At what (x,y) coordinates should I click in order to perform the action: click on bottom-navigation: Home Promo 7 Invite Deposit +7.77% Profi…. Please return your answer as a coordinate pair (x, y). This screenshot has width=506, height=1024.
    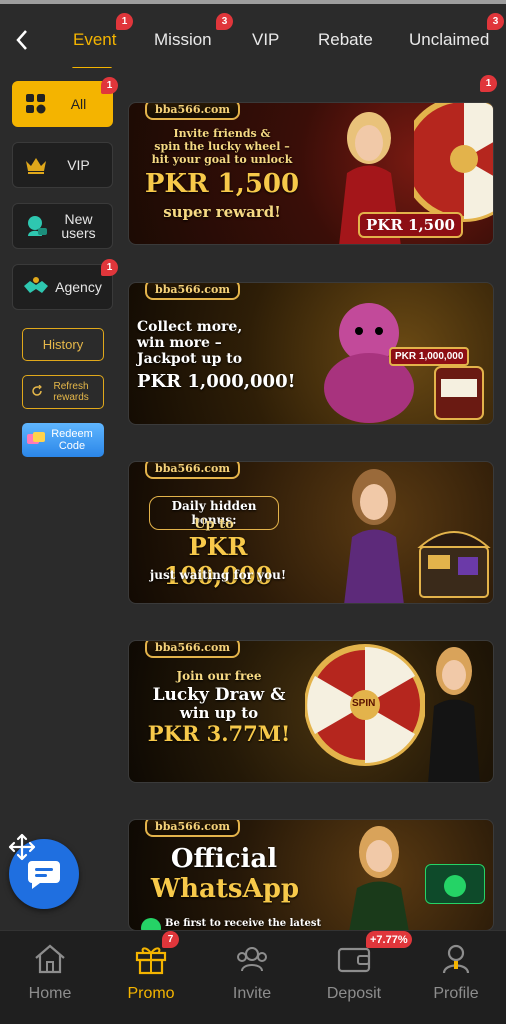
    Looking at the image, I should click on (253, 977).